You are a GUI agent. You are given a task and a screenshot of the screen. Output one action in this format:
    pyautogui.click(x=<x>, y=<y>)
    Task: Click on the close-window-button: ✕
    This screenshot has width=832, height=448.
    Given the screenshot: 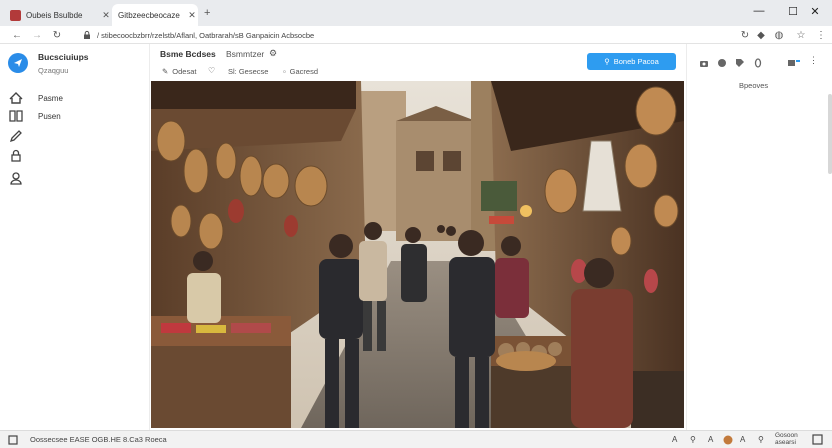 What is the action you would take?
    pyautogui.click(x=815, y=11)
    